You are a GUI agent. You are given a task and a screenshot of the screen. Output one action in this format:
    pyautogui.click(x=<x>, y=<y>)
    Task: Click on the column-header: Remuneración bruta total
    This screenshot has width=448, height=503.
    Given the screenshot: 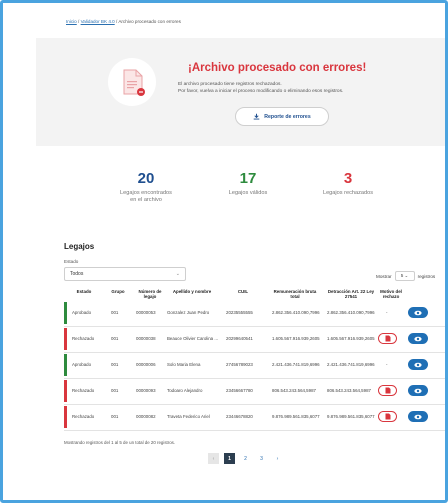 What is the action you would take?
    pyautogui.click(x=295, y=294)
    